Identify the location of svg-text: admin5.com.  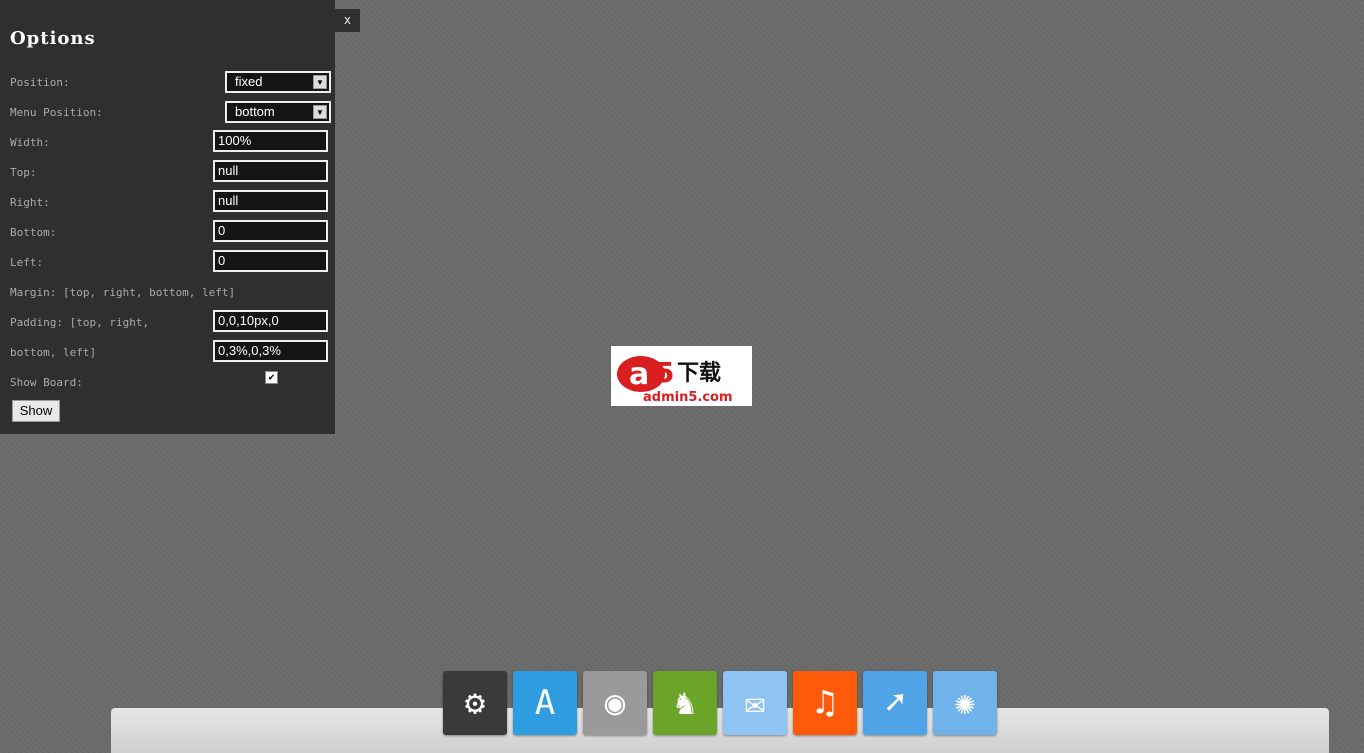
(688, 397).